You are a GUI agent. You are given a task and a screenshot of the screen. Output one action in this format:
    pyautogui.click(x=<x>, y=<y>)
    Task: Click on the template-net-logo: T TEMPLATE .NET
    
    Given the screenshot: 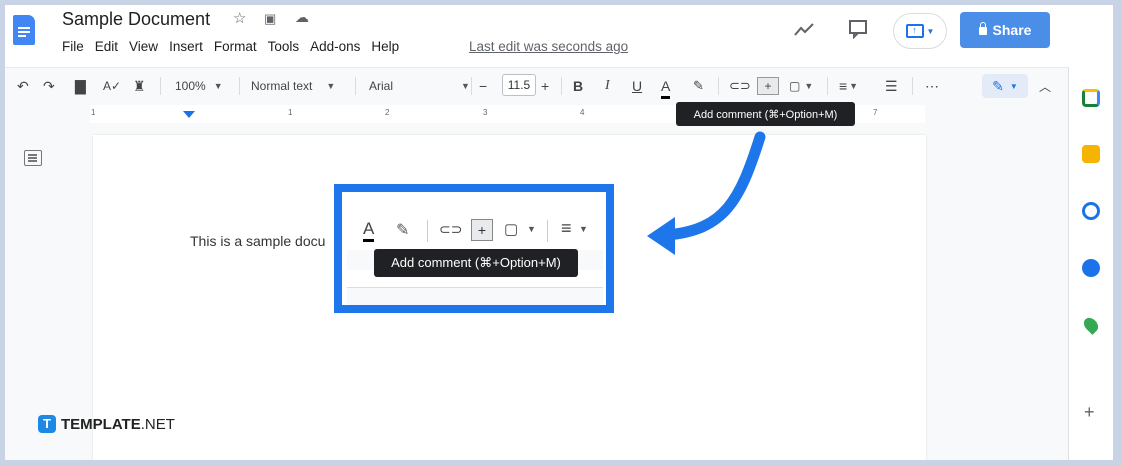 What is the action you would take?
    pyautogui.click(x=106, y=424)
    